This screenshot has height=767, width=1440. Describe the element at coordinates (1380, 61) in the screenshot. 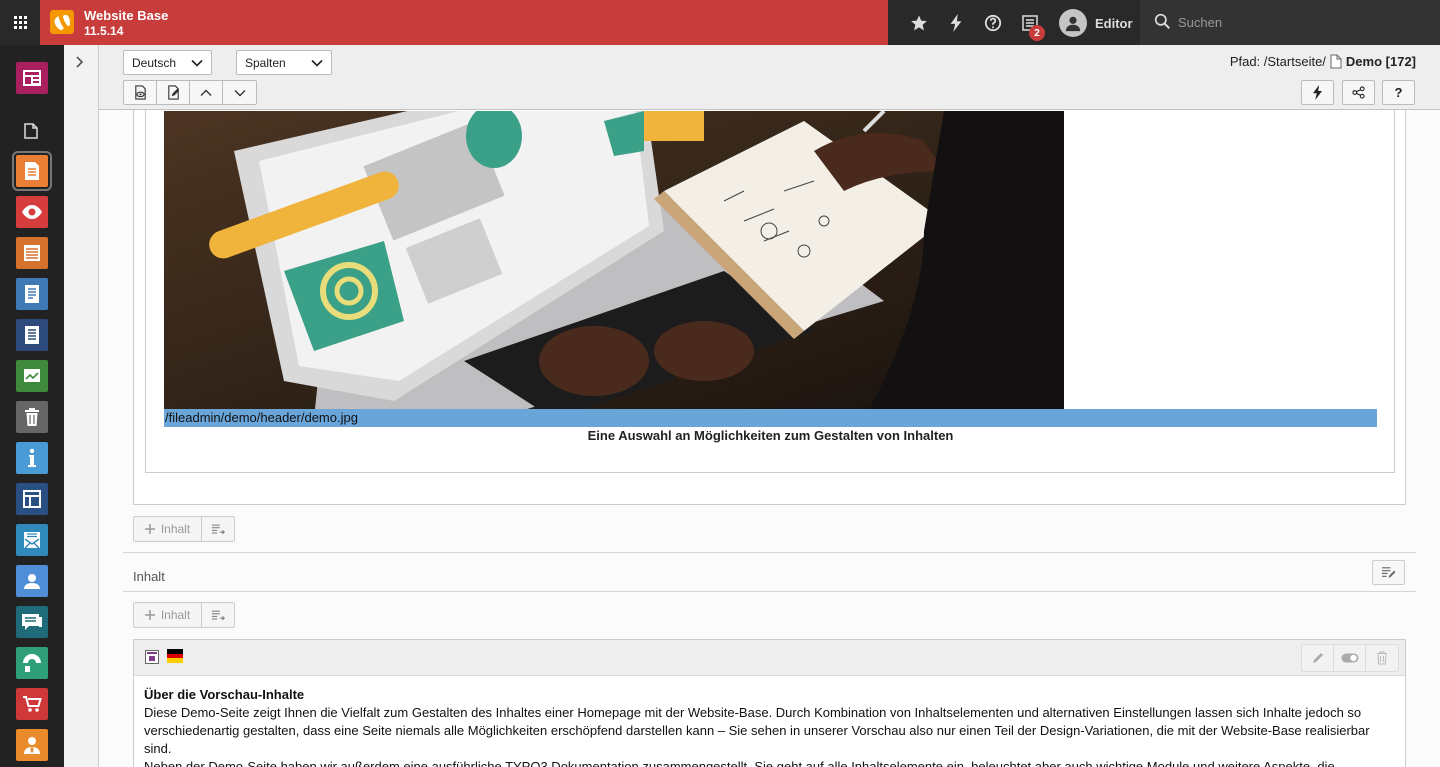

I see `page-title: Demo [172]` at that location.